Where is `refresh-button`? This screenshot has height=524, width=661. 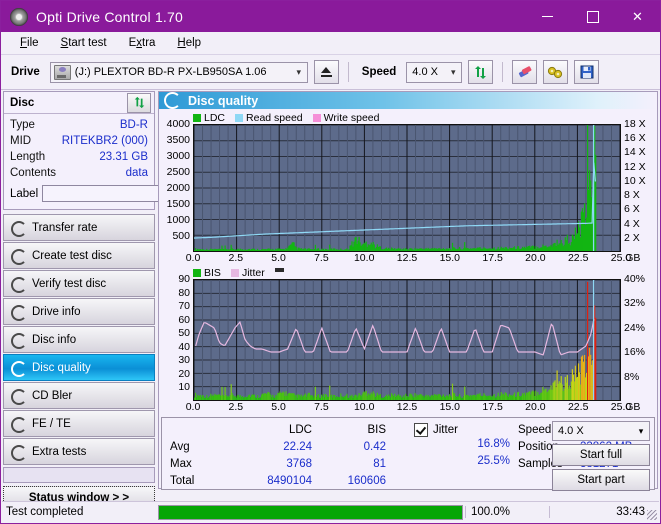 refresh-button is located at coordinates (481, 72).